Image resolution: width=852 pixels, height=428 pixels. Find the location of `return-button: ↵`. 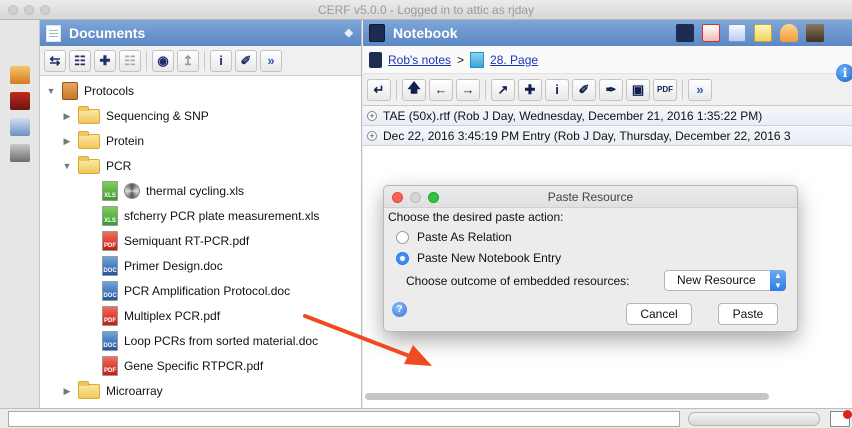

return-button: ↵ is located at coordinates (379, 89).